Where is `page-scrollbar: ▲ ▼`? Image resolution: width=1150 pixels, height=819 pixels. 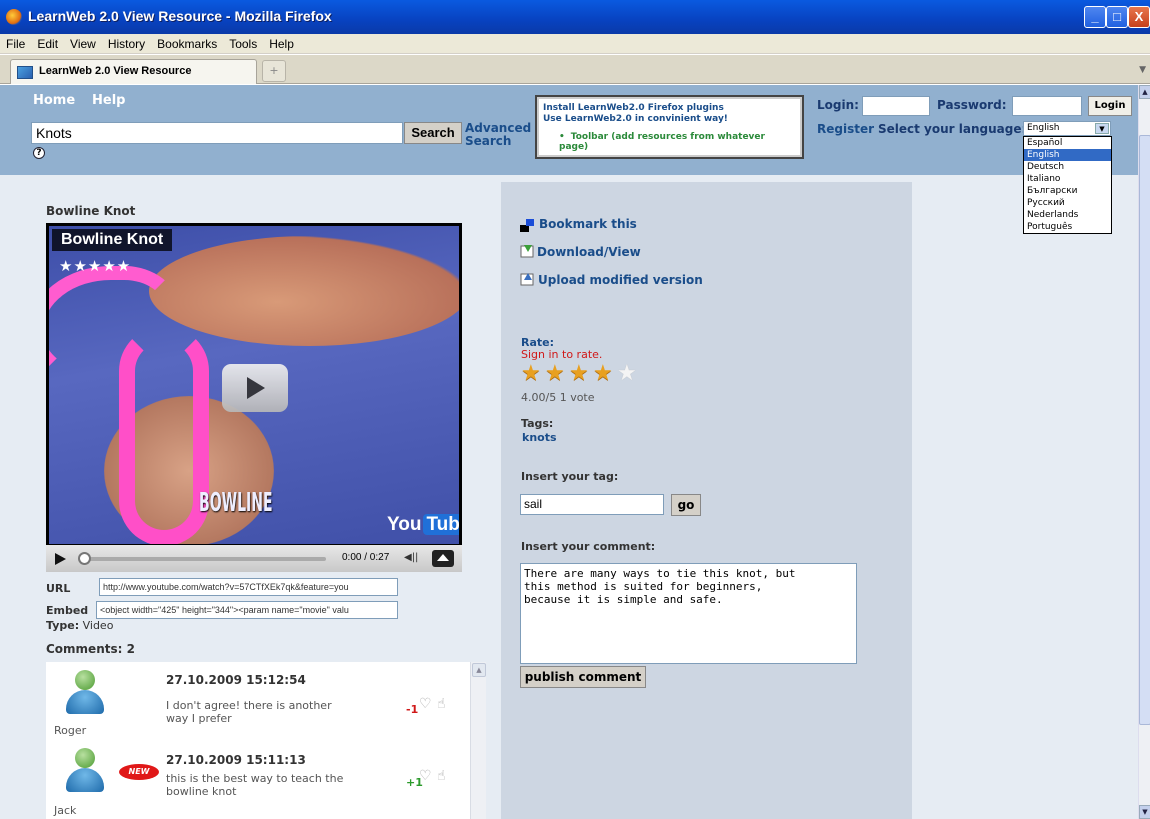
page-scrollbar: ▲ ▼ is located at coordinates (1144, 452).